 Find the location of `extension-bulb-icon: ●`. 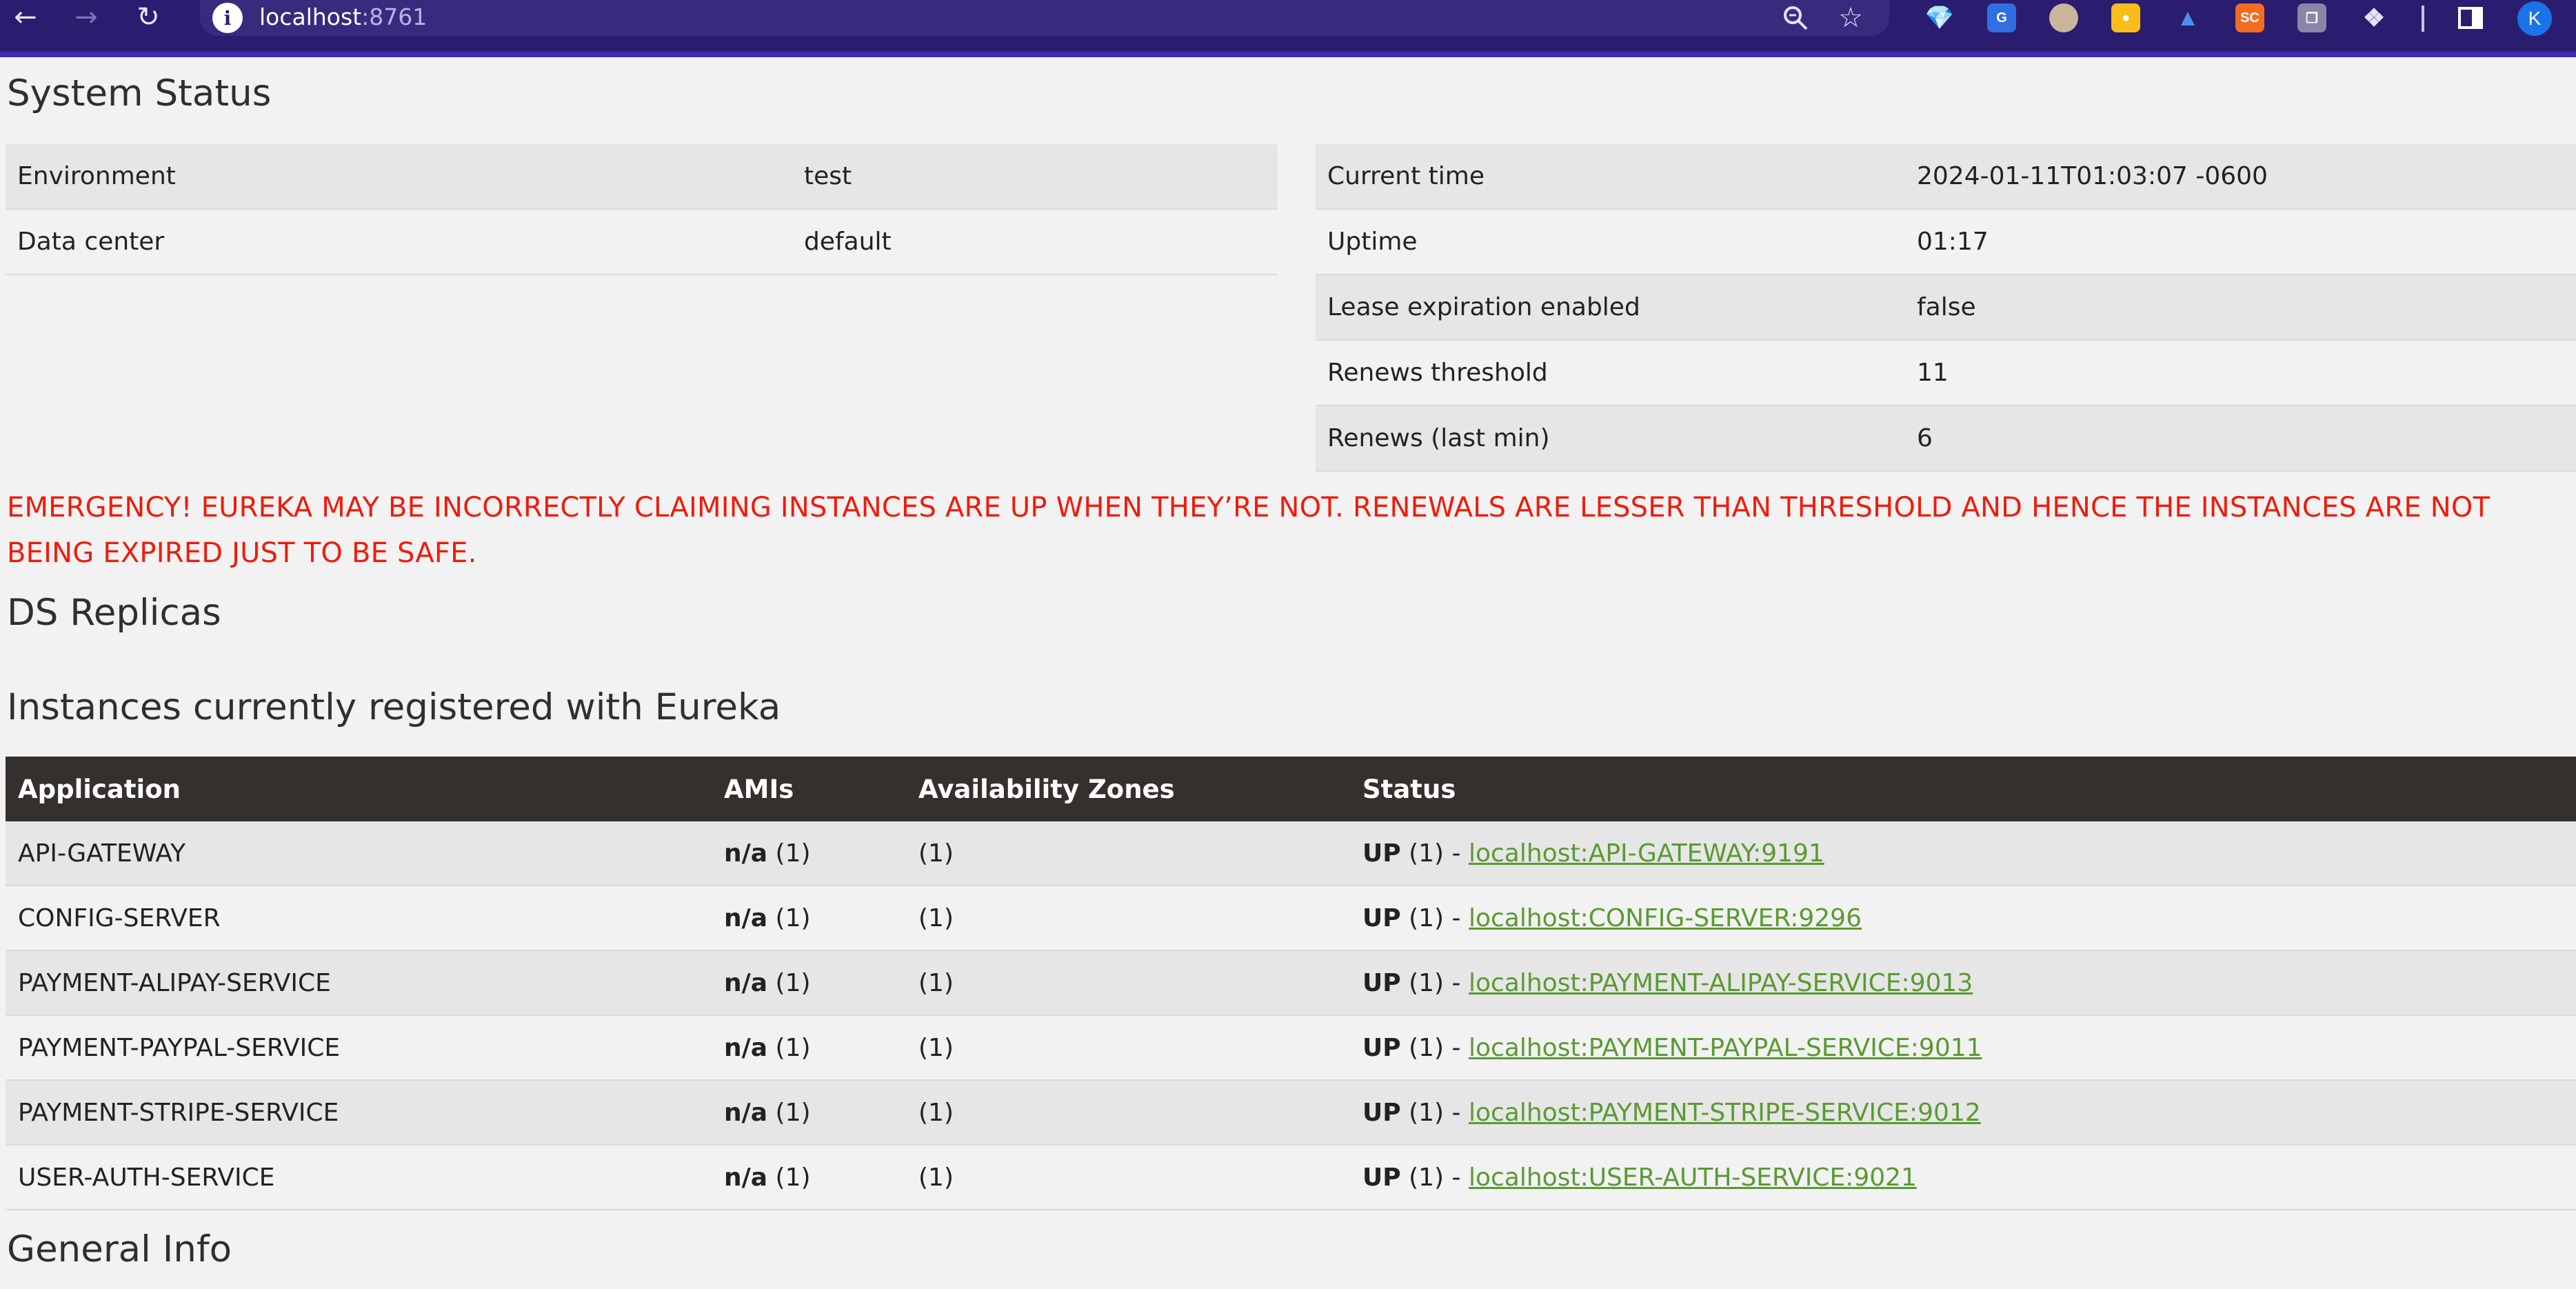

extension-bulb-icon: ● is located at coordinates (2125, 17).